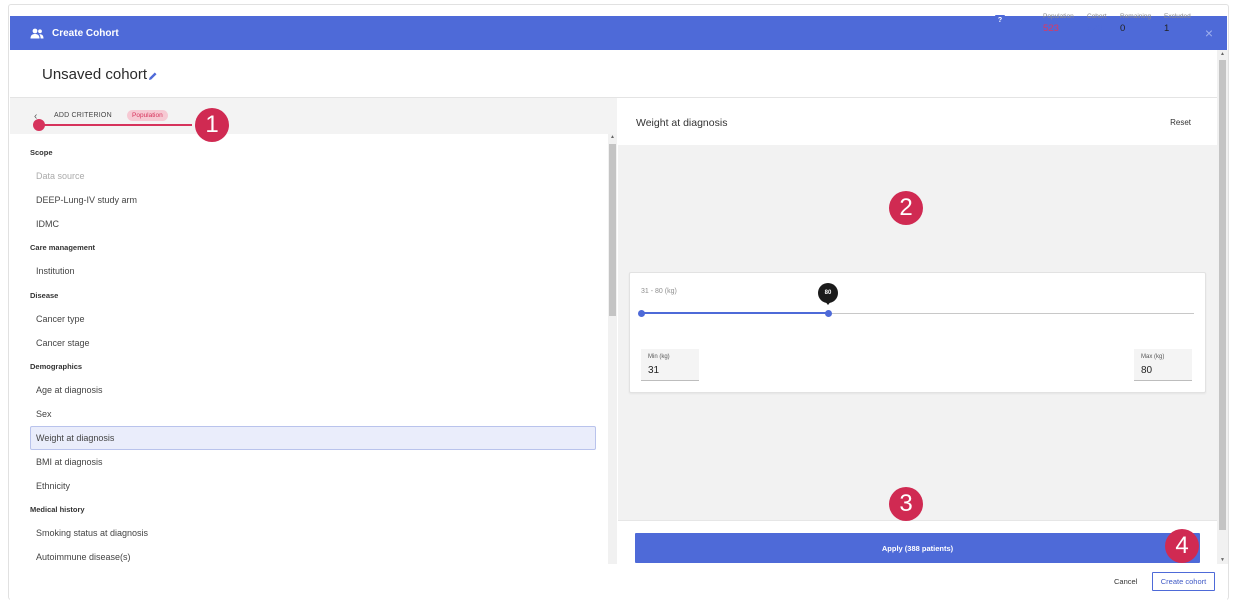 Image resolution: width=1237 pixels, height=604 pixels. I want to click on annotation-pointer, so click(116, 125).